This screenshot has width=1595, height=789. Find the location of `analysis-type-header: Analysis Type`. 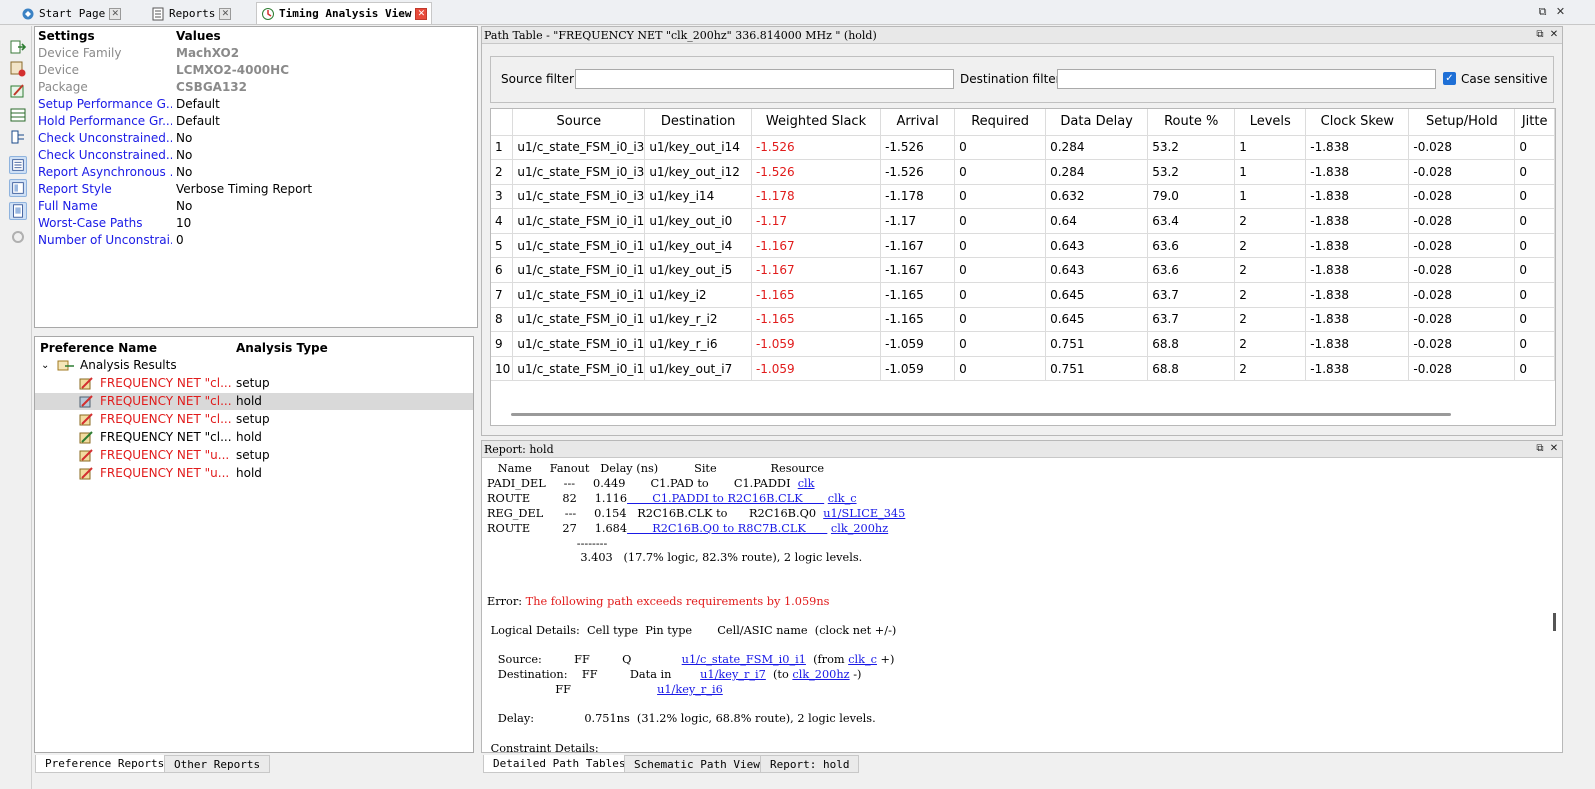

analysis-type-header: Analysis Type is located at coordinates (282, 348).